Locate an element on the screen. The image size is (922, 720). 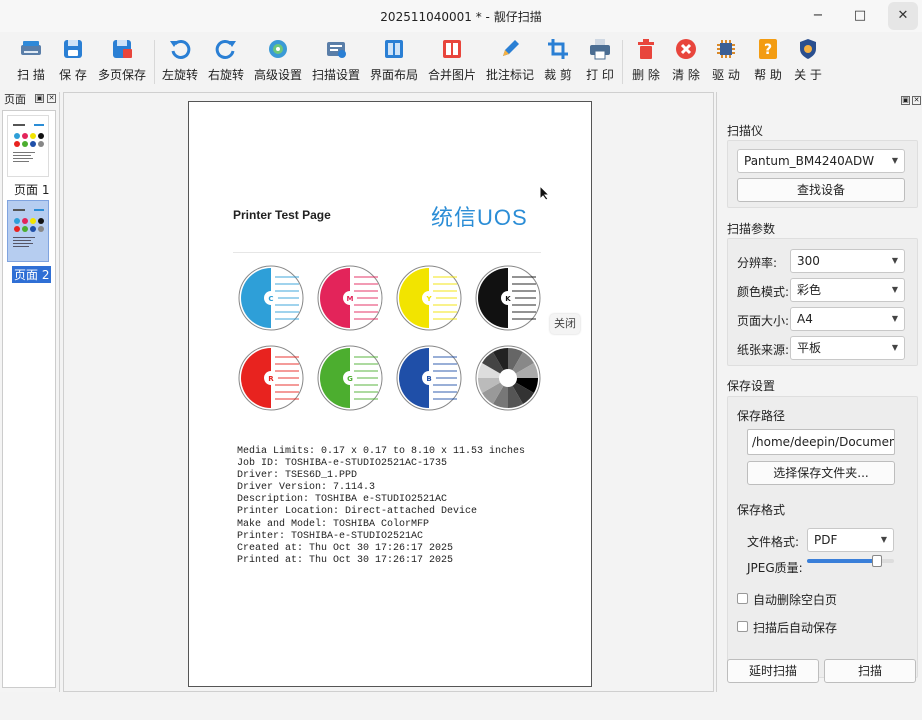
annotate-button: 批注标记 is located at coordinates (510, 59).